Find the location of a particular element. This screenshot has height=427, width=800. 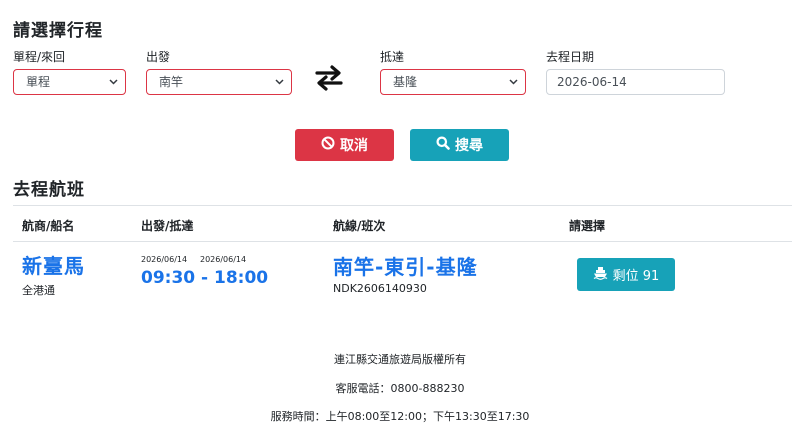

header-select: 請選擇 is located at coordinates (587, 226).